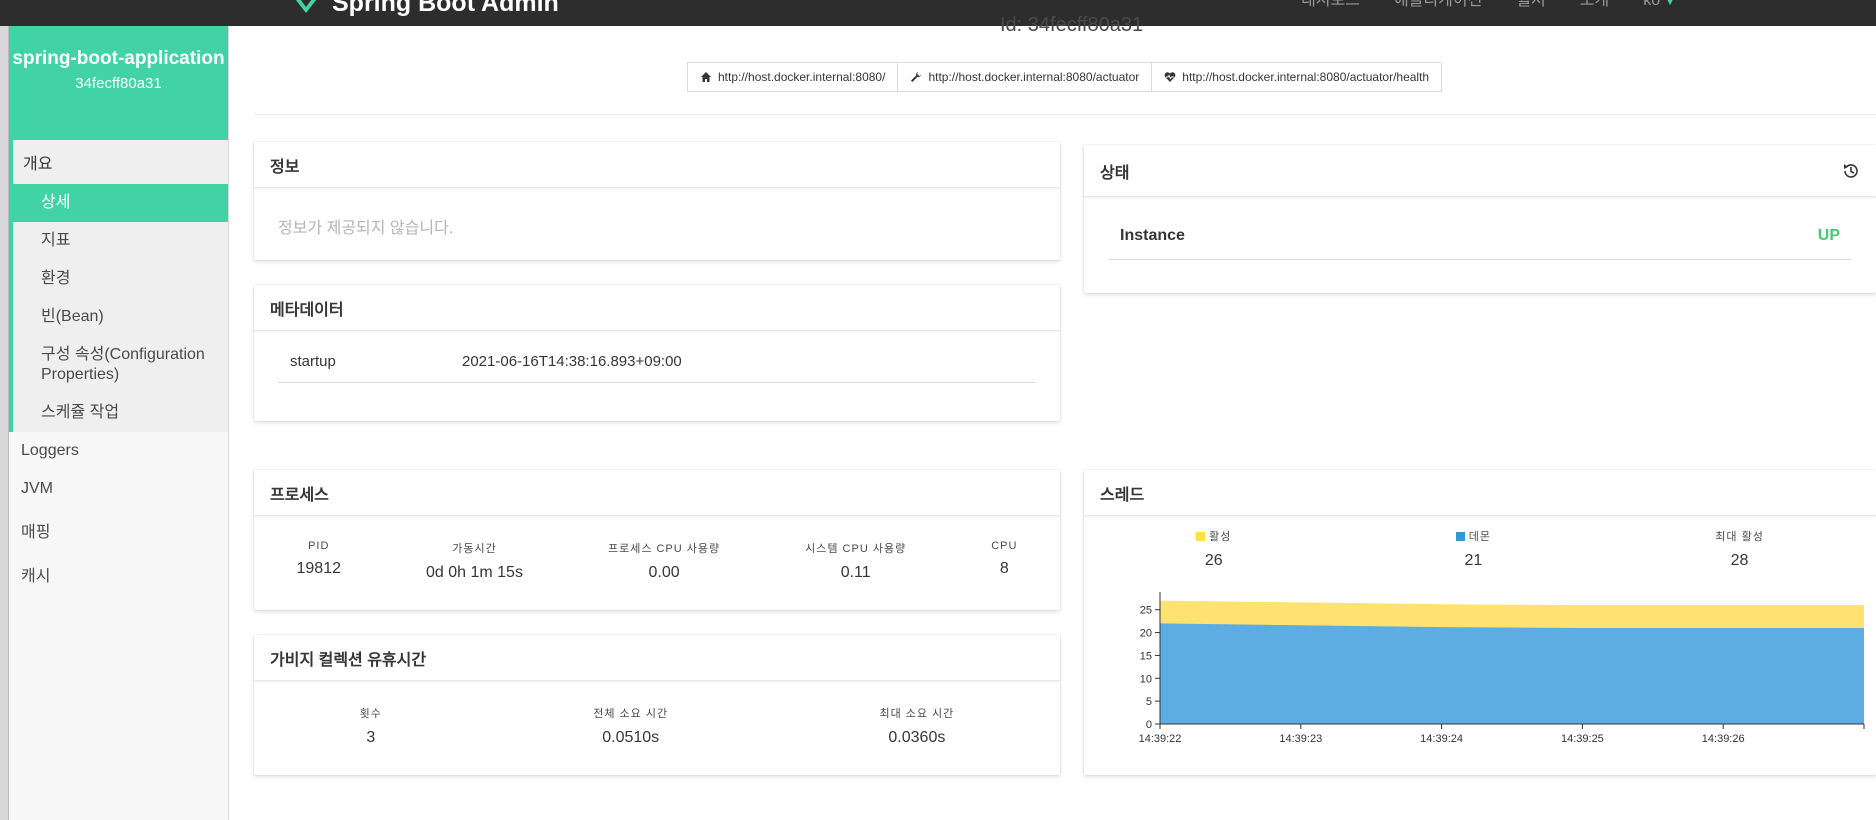 This screenshot has height=820, width=1876. What do you see at coordinates (1149, 702) in the screenshot?
I see `y-tick-label: 5` at bounding box center [1149, 702].